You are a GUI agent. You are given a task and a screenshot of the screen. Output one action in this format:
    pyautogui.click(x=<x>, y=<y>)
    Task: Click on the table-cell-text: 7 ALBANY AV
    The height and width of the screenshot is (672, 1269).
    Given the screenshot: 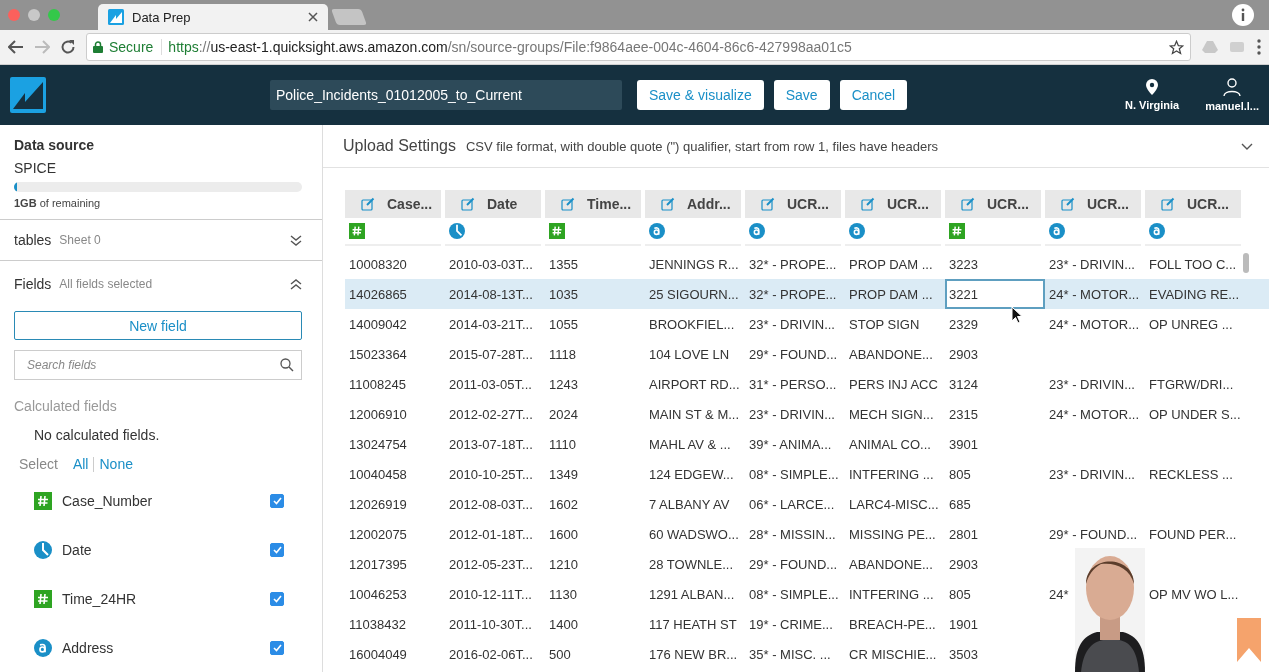 What is the action you would take?
    pyautogui.click(x=689, y=504)
    